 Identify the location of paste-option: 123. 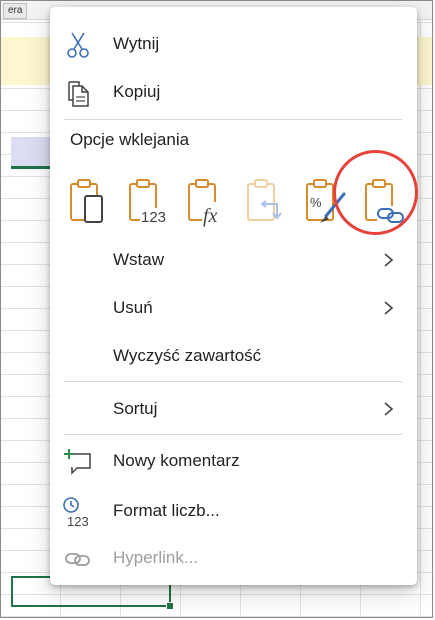
(149, 202).